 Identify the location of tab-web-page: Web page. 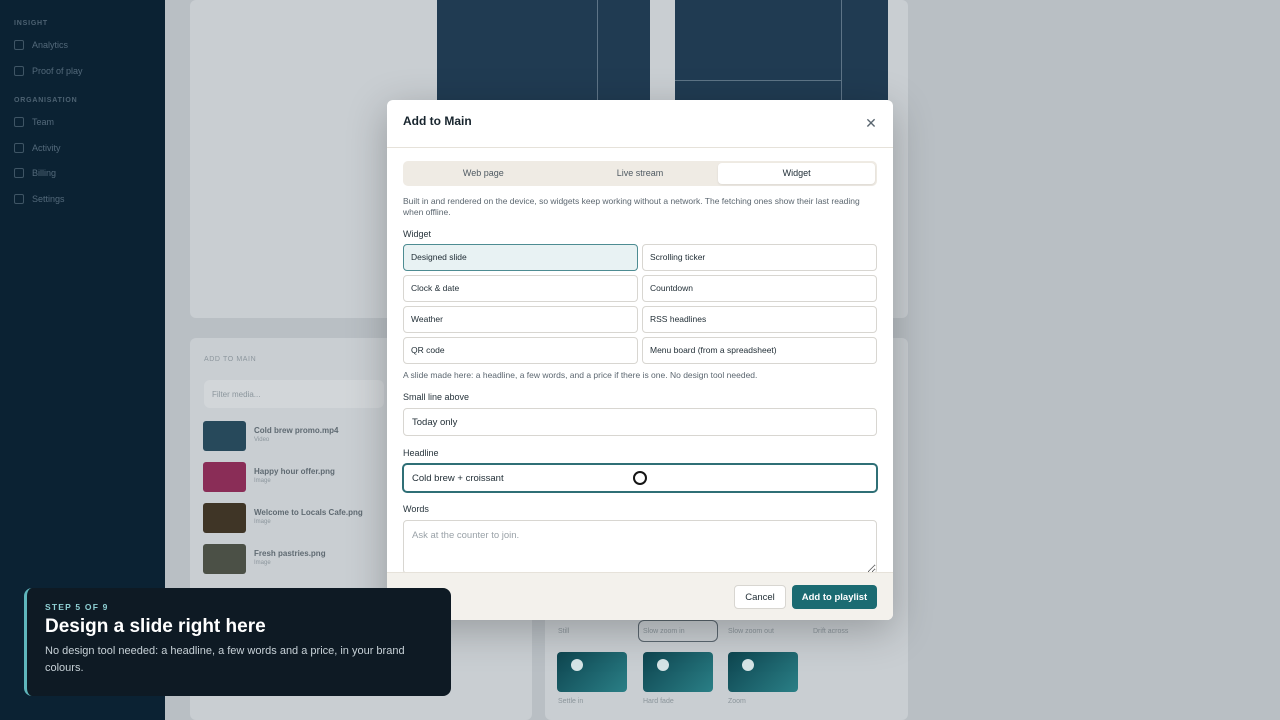
(483, 173).